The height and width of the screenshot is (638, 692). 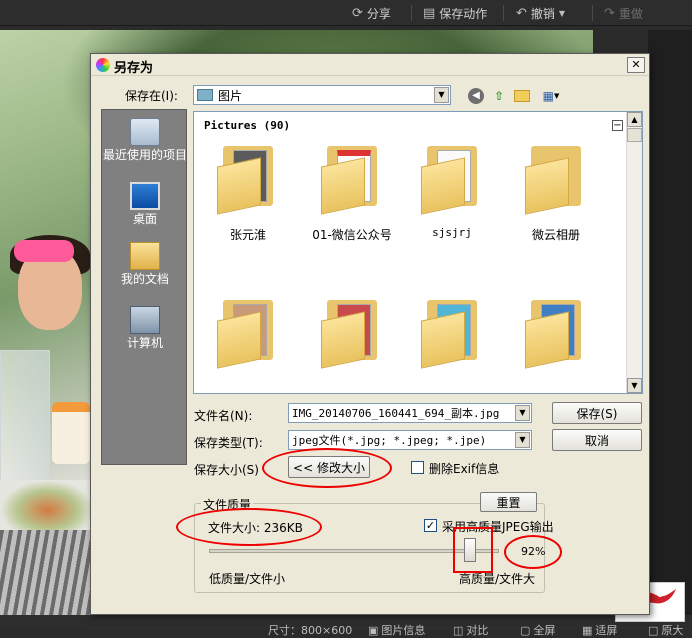 What do you see at coordinates (597, 413) in the screenshot?
I see `save-button: 保存(S)` at bounding box center [597, 413].